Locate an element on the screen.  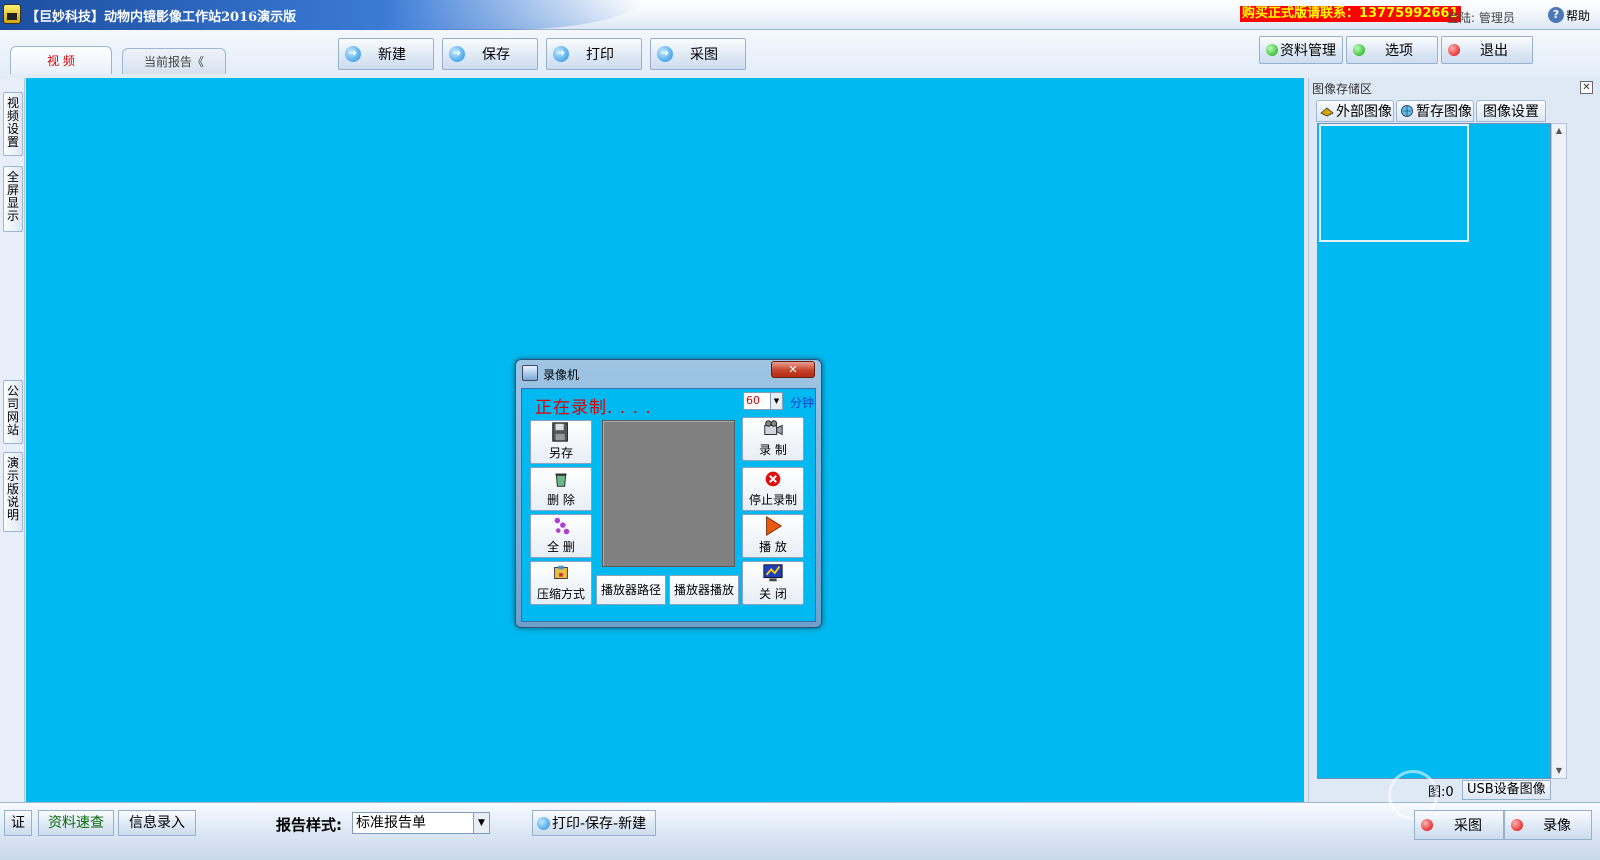
player-play-button: 播放器播放 is located at coordinates (704, 590).